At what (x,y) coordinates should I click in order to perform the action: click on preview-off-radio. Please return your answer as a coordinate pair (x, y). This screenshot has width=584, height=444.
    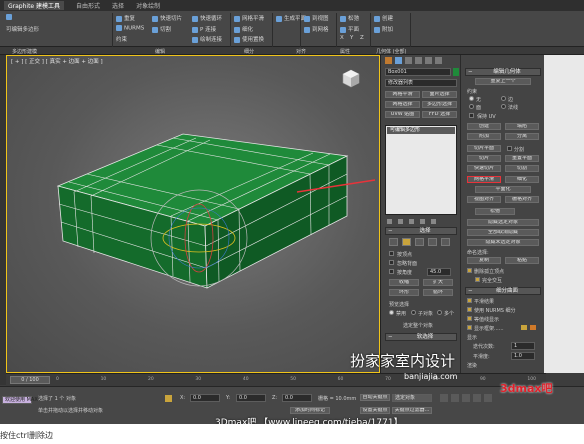
    Looking at the image, I should click on (391, 312).